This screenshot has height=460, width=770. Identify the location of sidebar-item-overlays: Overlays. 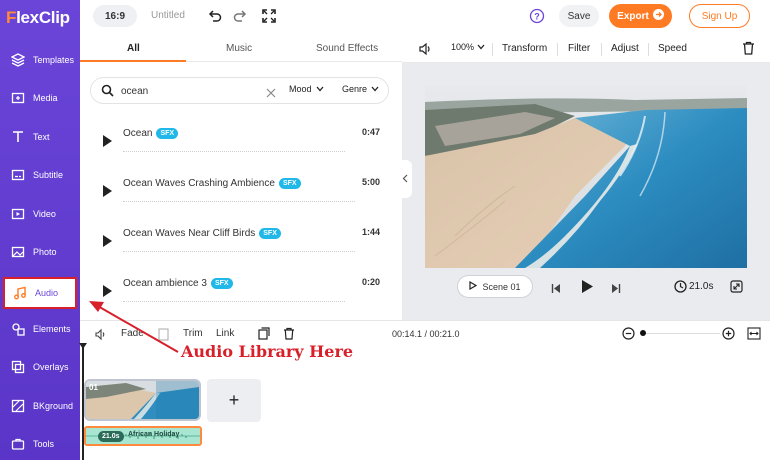
(40, 367).